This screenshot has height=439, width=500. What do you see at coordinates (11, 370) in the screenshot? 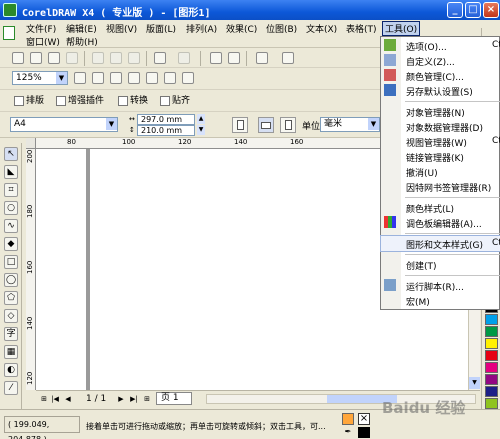
I see `interactive-blend-tool-icon: ◐` at bounding box center [11, 370].